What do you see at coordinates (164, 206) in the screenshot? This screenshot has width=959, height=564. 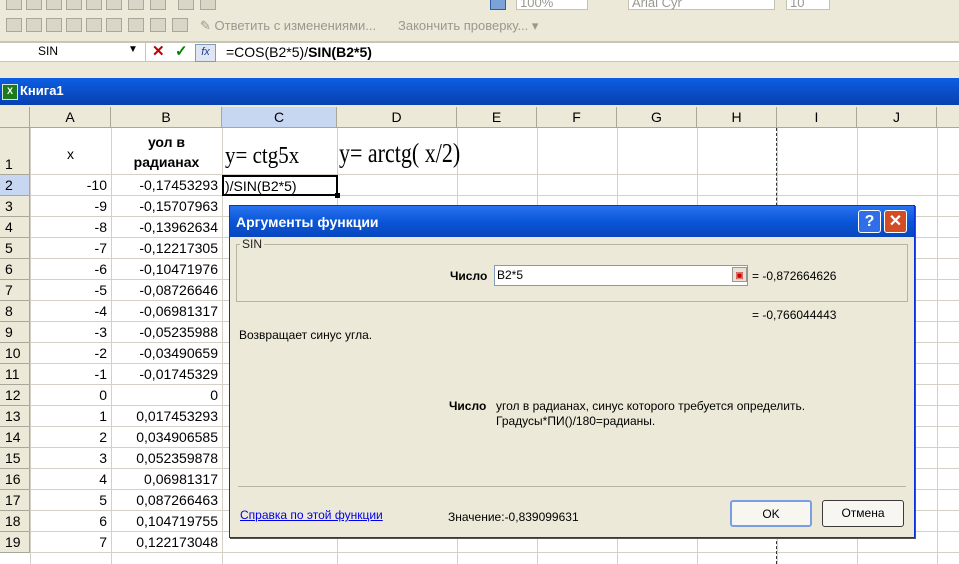 I see `cell-radians-value: -0,15707963` at bounding box center [164, 206].